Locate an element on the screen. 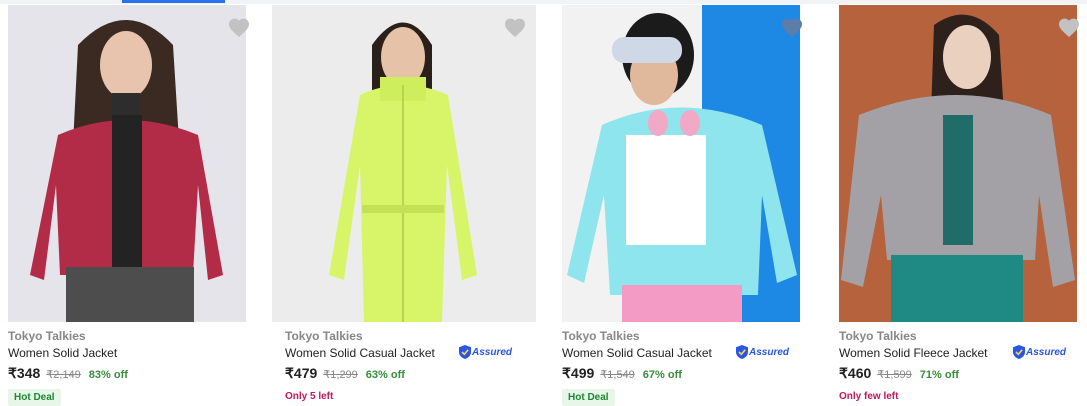  original-price: ₹2,149 is located at coordinates (63, 375).